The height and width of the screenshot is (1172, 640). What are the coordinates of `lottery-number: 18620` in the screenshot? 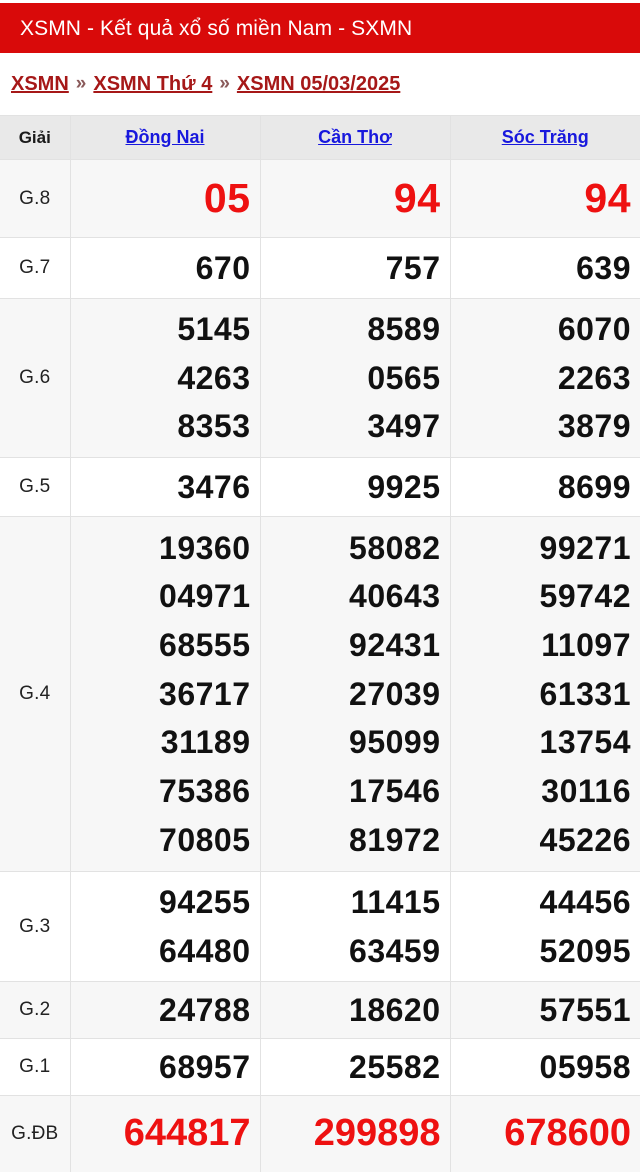 It's located at (395, 1009).